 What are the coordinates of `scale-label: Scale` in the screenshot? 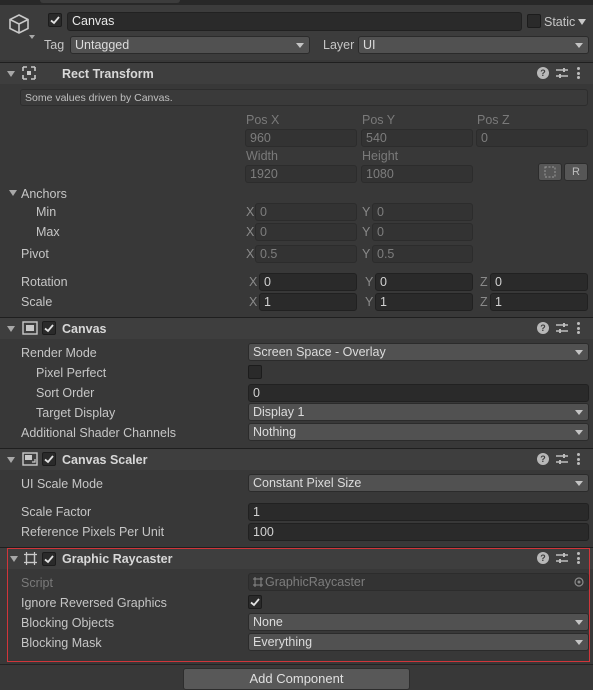 It's located at (37, 302).